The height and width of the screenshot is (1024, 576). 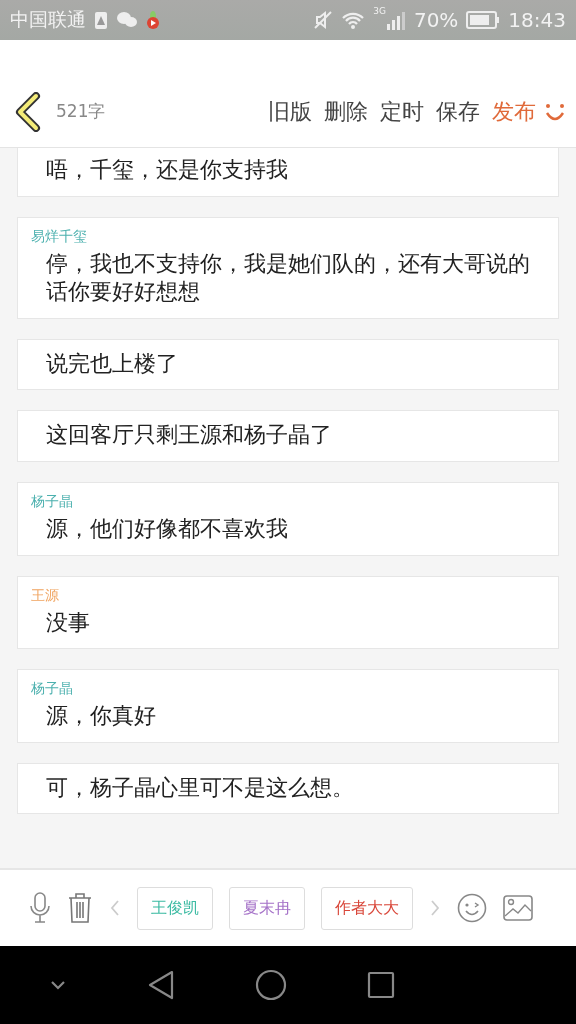 What do you see at coordinates (267, 908) in the screenshot?
I see `character-tag: 夏末冉` at bounding box center [267, 908].